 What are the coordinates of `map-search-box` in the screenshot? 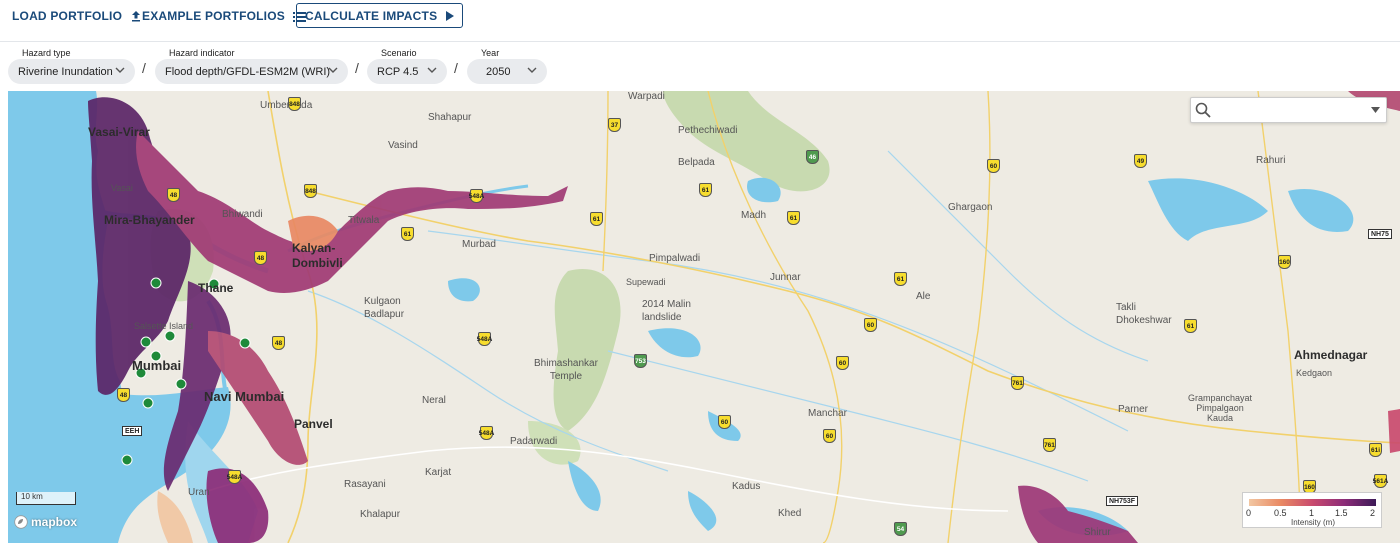 It's located at (1288, 110).